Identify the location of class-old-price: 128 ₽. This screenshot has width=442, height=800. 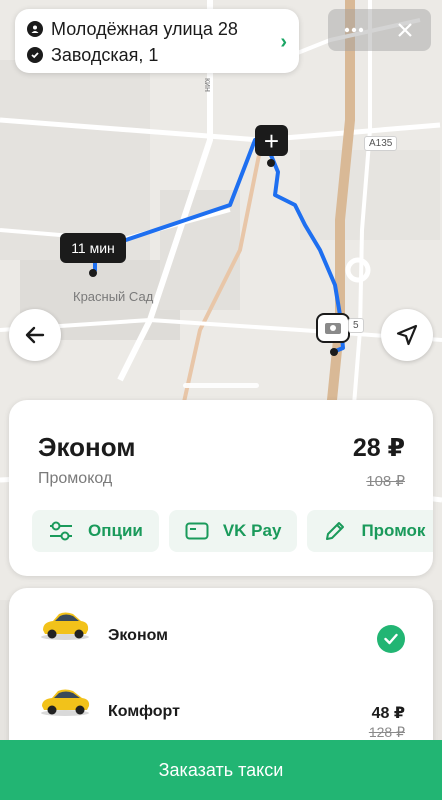
(386, 732).